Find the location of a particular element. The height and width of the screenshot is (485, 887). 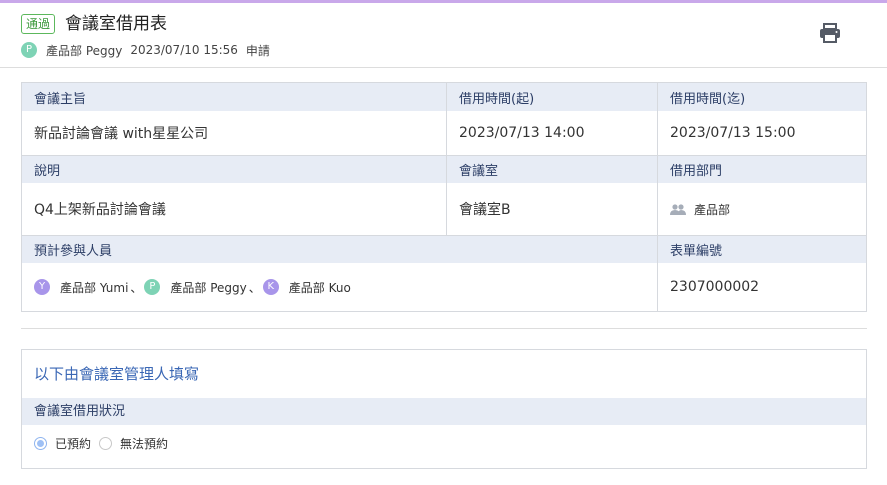

applied-action-text: 申請 is located at coordinates (257, 50).